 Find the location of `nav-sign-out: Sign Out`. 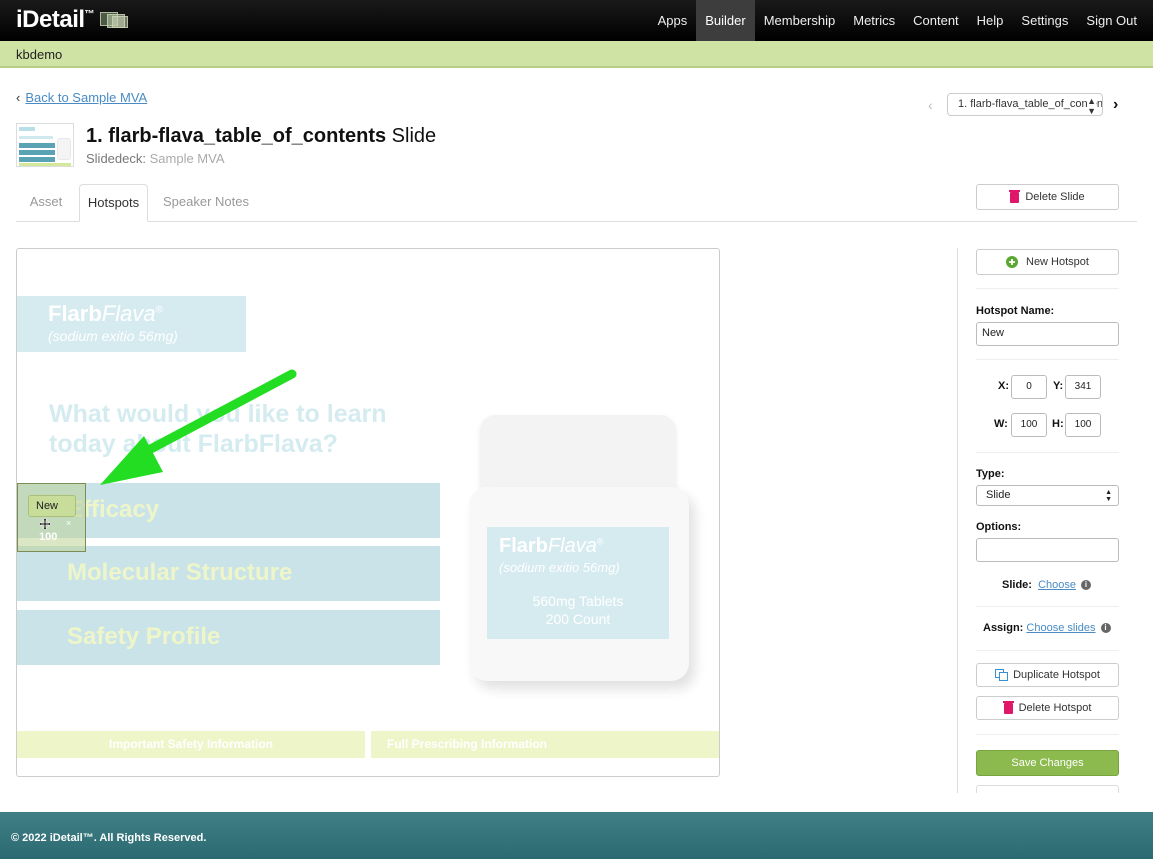

nav-sign-out: Sign Out is located at coordinates (1115, 20).